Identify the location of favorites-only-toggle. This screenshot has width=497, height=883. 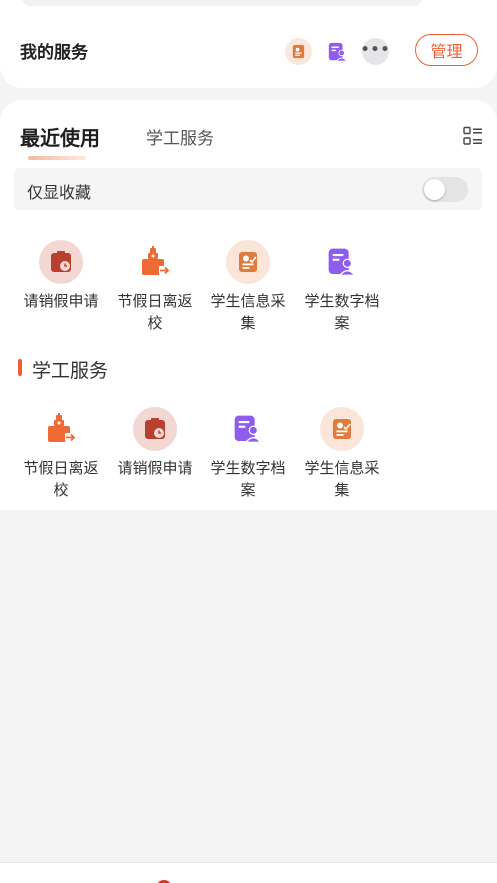
(445, 189).